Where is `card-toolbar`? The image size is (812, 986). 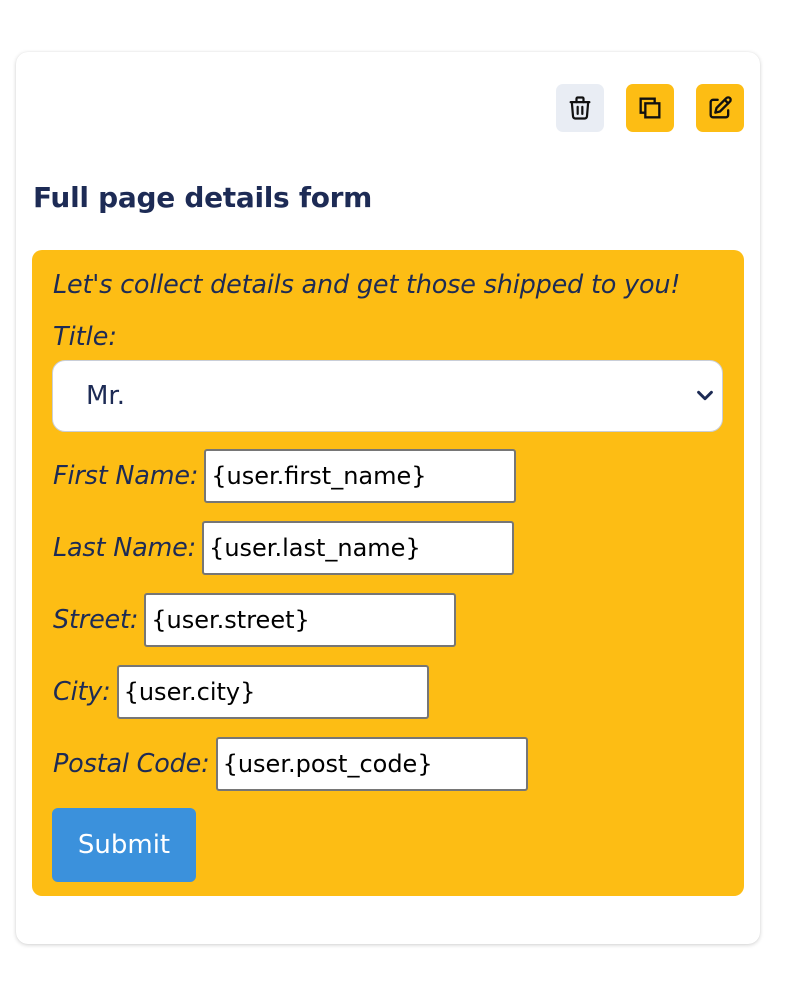 card-toolbar is located at coordinates (650, 108).